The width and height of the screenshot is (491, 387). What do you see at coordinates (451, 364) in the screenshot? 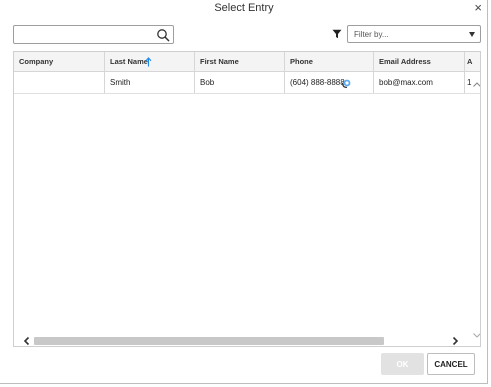
I see `cancel-button: CANCEL` at bounding box center [451, 364].